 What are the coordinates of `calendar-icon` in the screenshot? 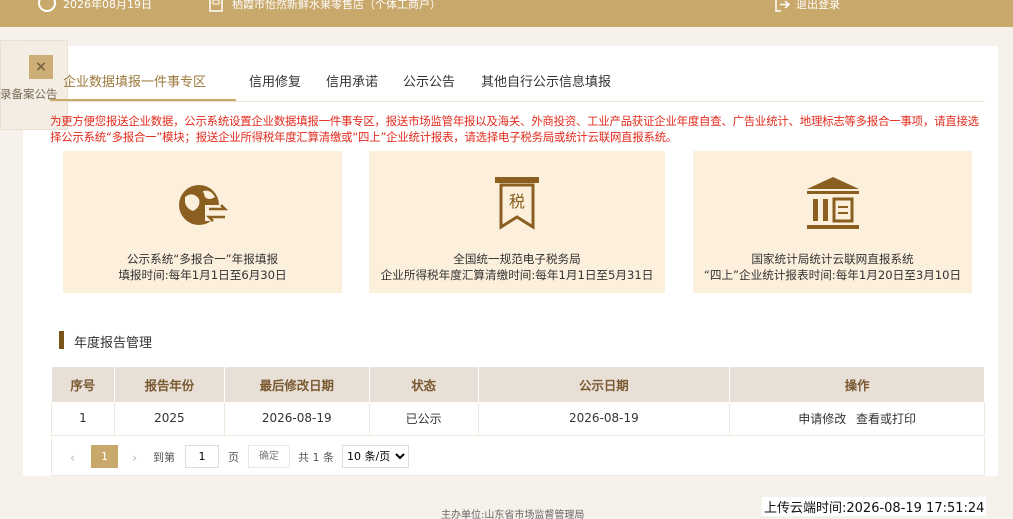 It's located at (47, 6).